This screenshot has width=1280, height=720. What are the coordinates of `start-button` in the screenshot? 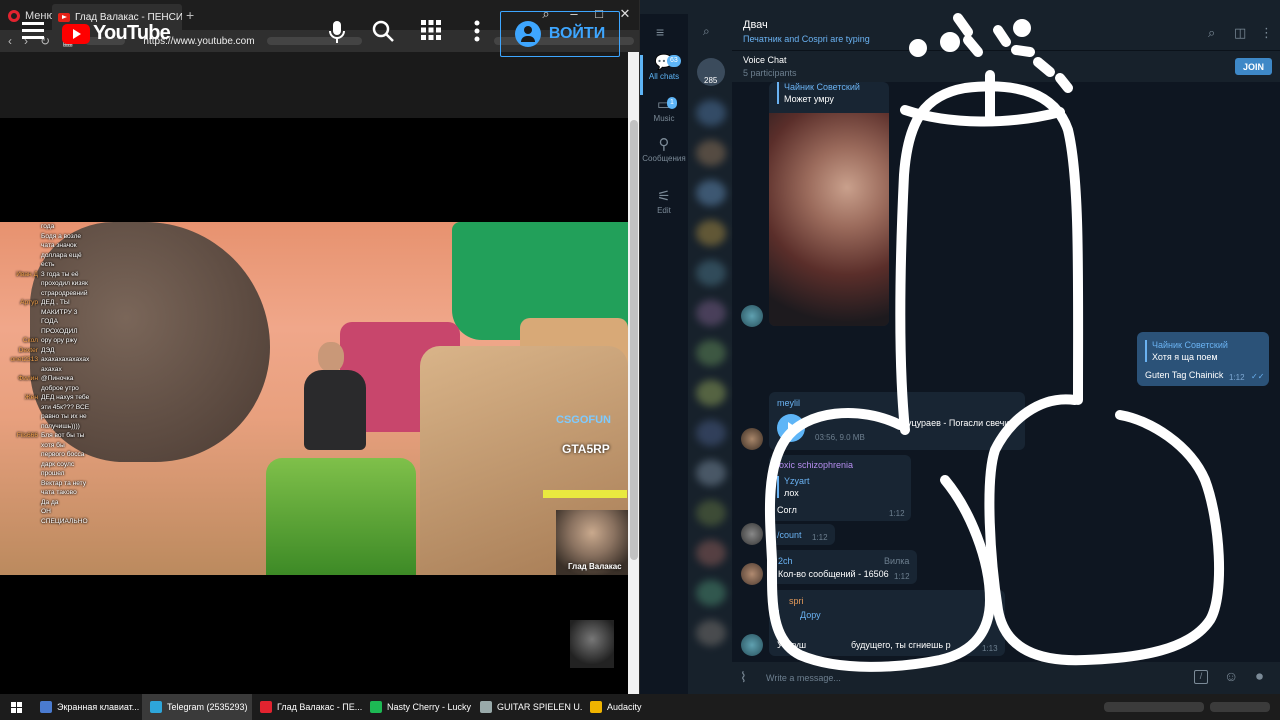 It's located at (16, 707).